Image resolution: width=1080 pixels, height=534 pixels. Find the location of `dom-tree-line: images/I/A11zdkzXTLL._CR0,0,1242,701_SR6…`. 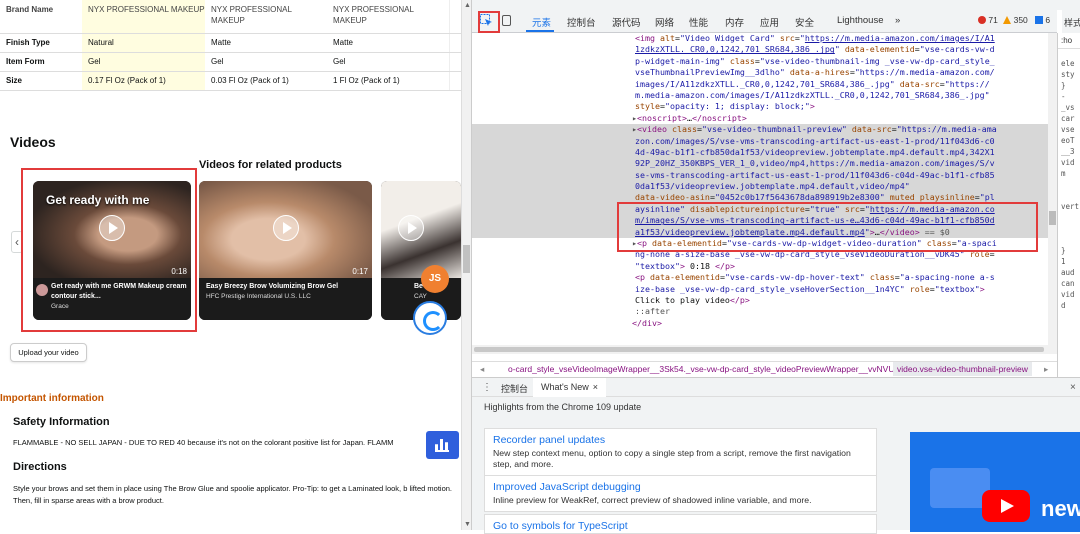

dom-tree-line: images/I/A11zdkzXTLL._CR0,0,1242,701_SR6… is located at coordinates (760, 84).